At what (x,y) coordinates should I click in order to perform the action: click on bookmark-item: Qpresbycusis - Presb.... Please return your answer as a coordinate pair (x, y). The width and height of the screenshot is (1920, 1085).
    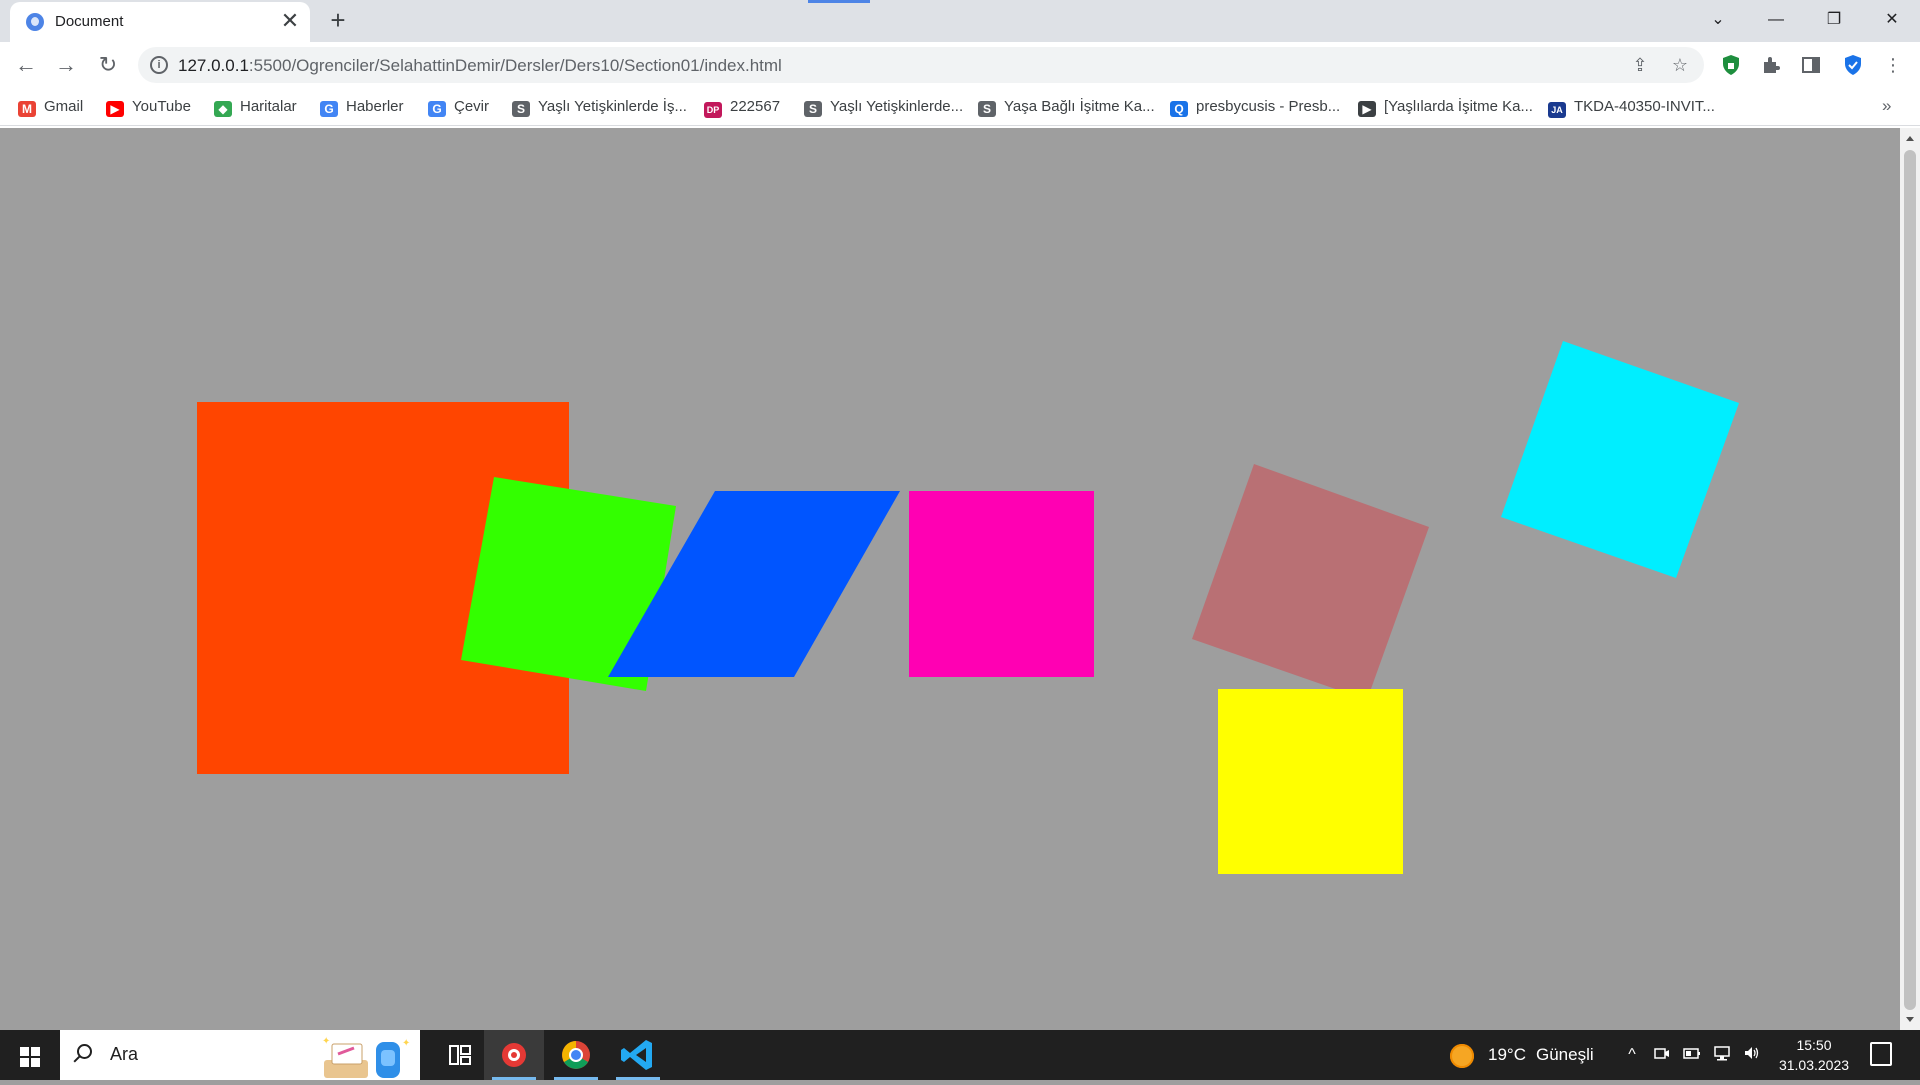
    Looking at the image, I should click on (1255, 107).